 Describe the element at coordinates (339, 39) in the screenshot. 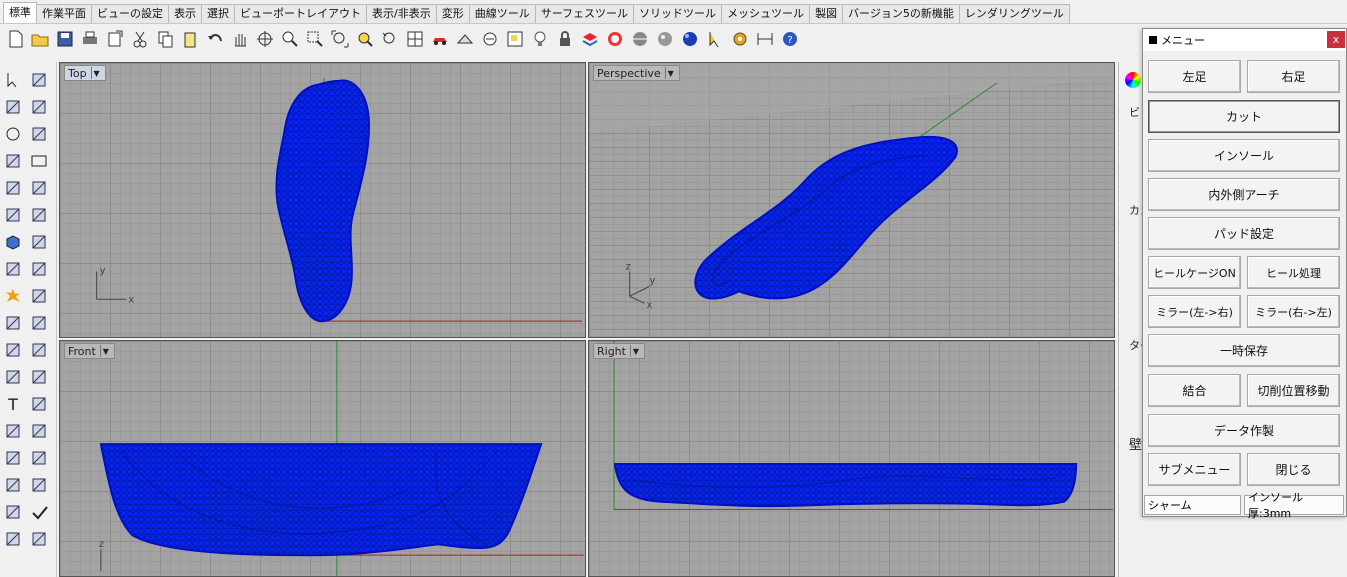

I see `zoom-extents-icon` at that location.